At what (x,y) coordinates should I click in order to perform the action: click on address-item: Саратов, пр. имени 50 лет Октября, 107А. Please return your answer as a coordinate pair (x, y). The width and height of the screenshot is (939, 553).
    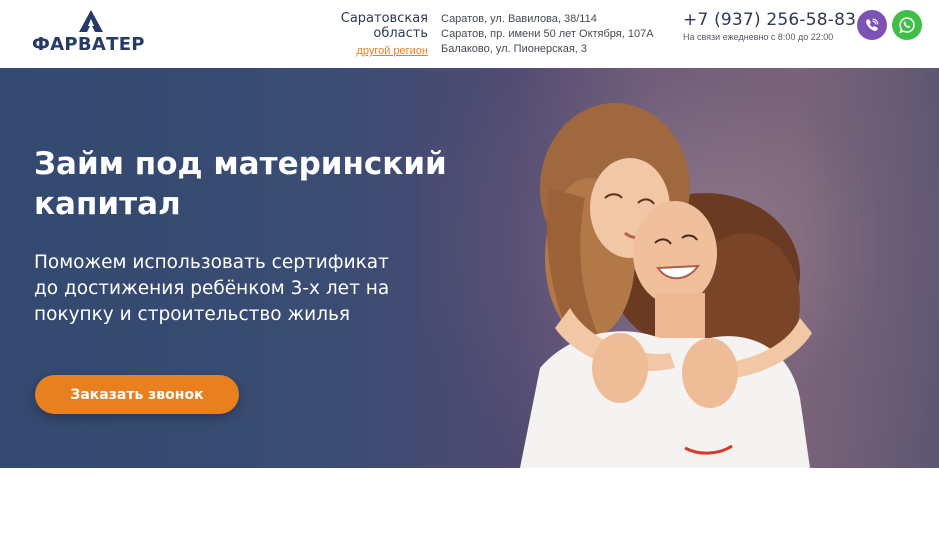
    Looking at the image, I should click on (547, 34).